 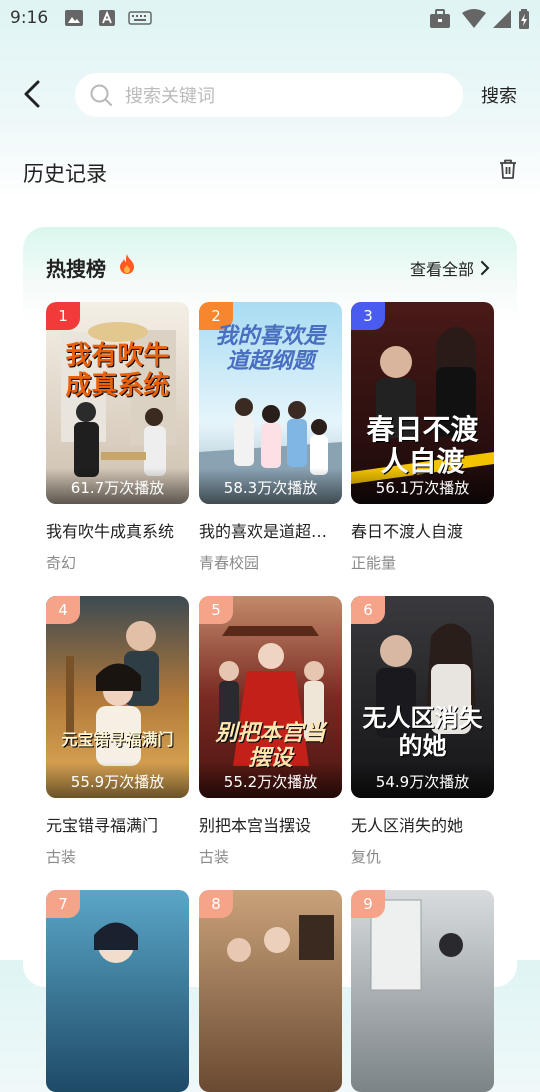 I want to click on back-arrow-icon, so click(x=32, y=94).